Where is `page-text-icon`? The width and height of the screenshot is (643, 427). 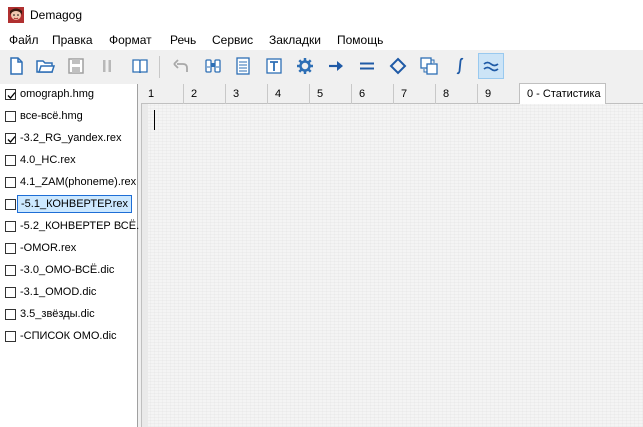
page-text-icon is located at coordinates (243, 66).